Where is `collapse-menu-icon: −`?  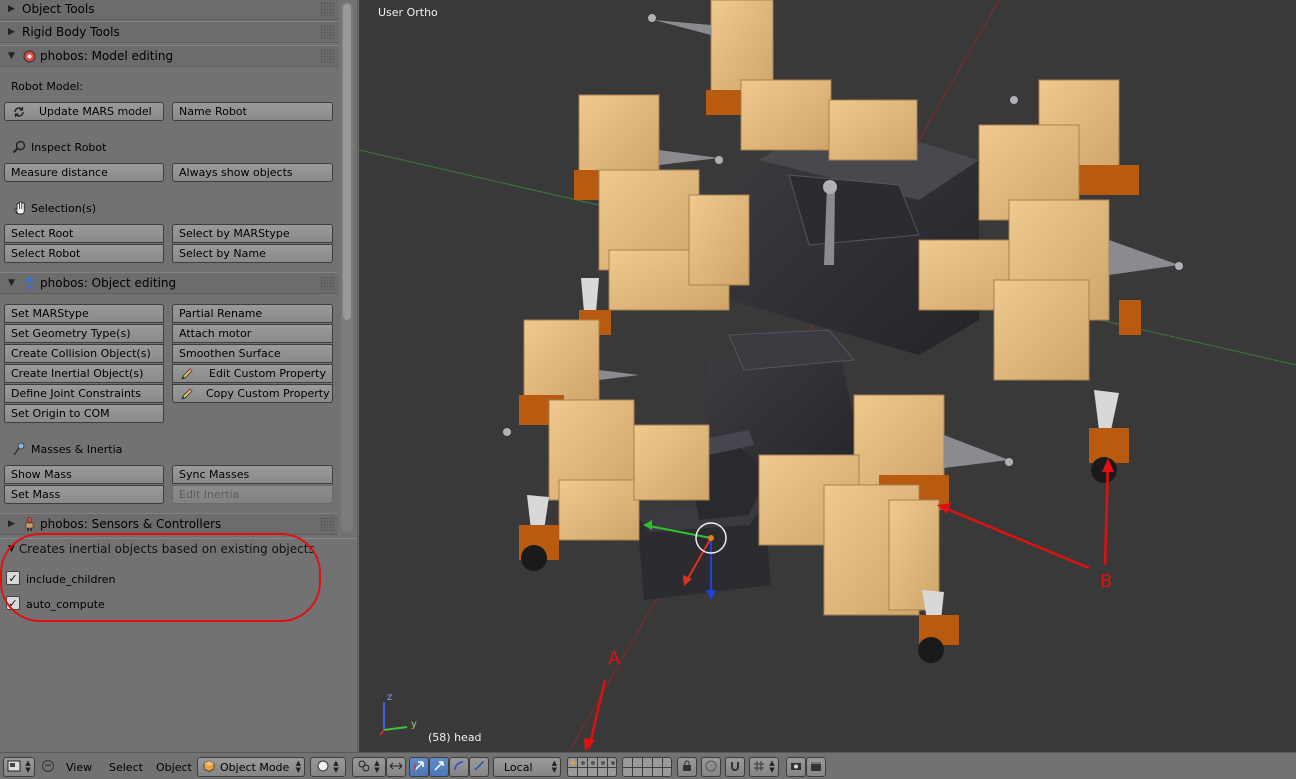 collapse-menu-icon: − is located at coordinates (48, 766).